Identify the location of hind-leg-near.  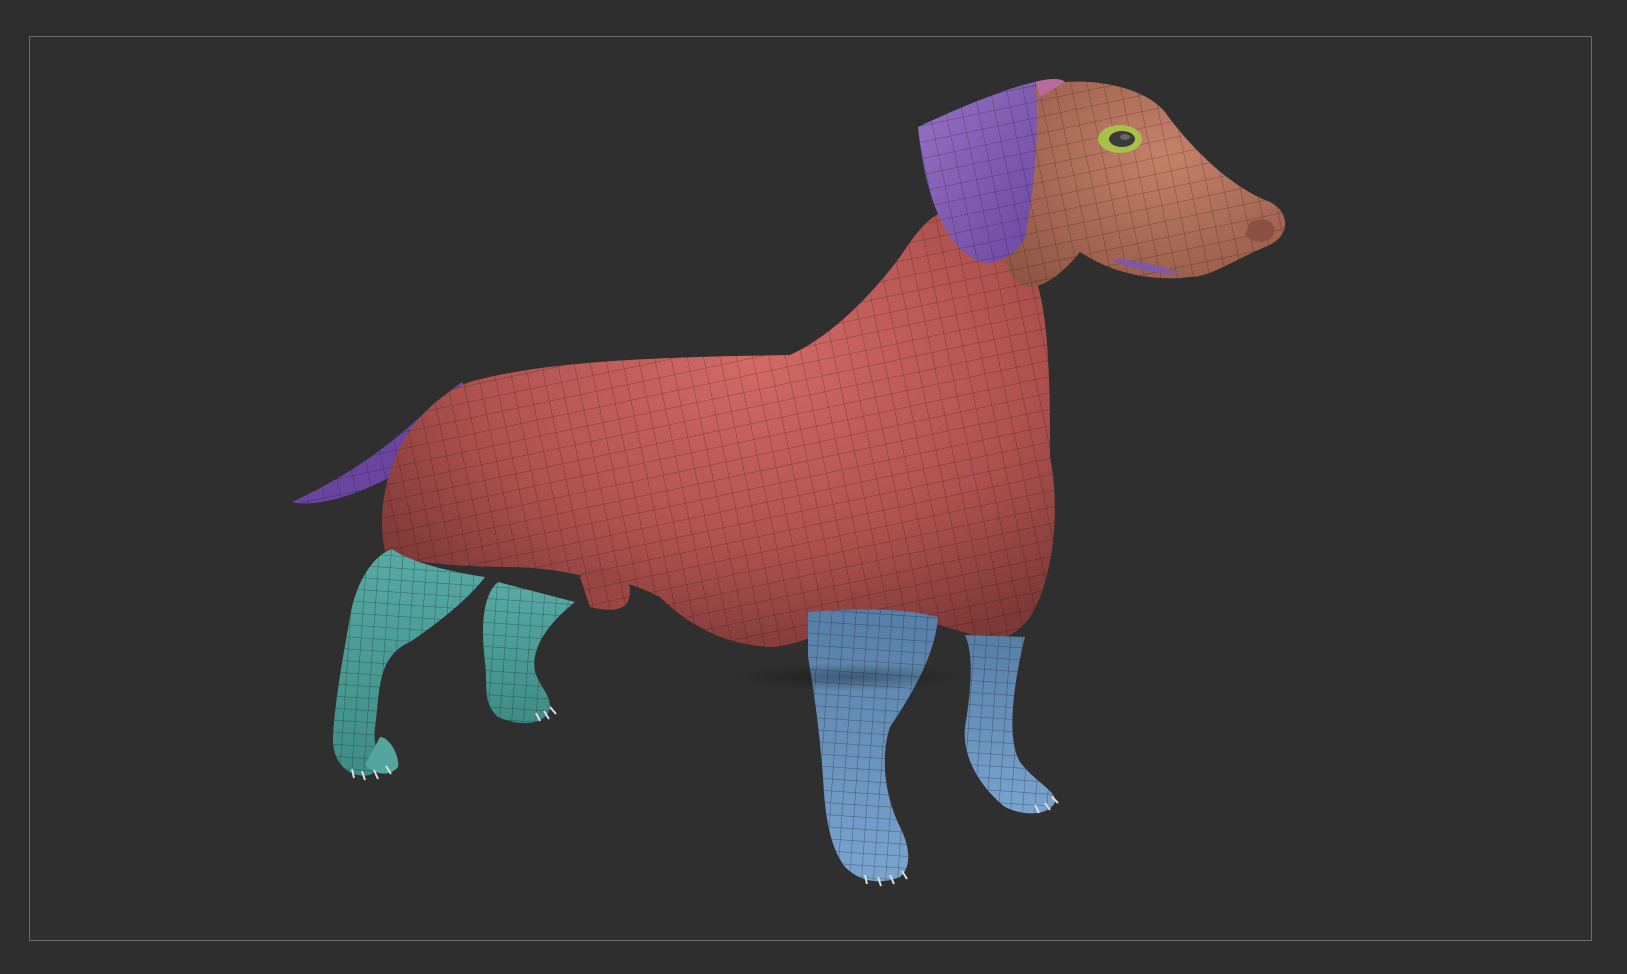
(408, 665).